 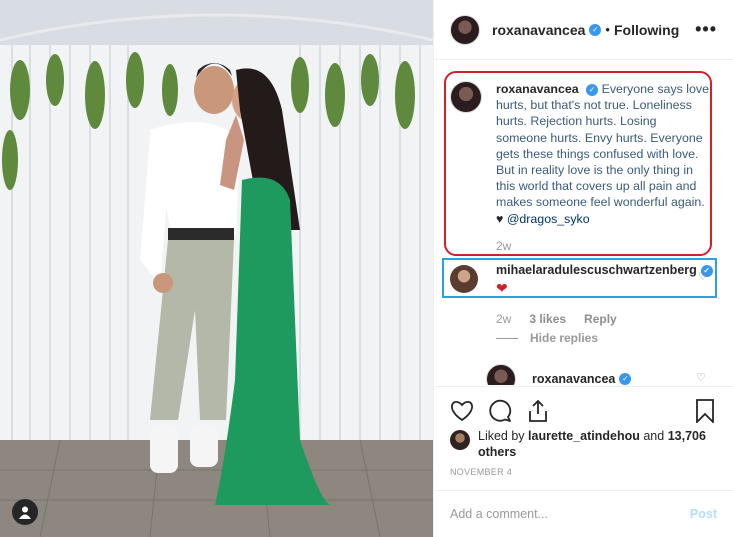 What do you see at coordinates (460, 440) in the screenshot?
I see `liker-avatar` at bounding box center [460, 440].